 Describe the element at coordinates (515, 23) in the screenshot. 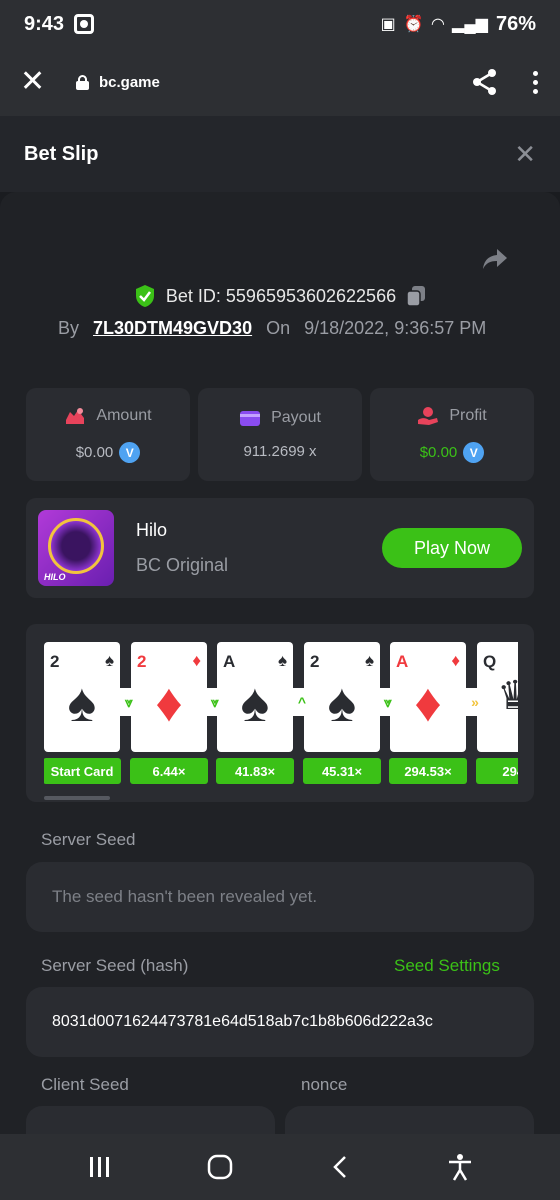

I see `battery-percent: 76%` at that location.